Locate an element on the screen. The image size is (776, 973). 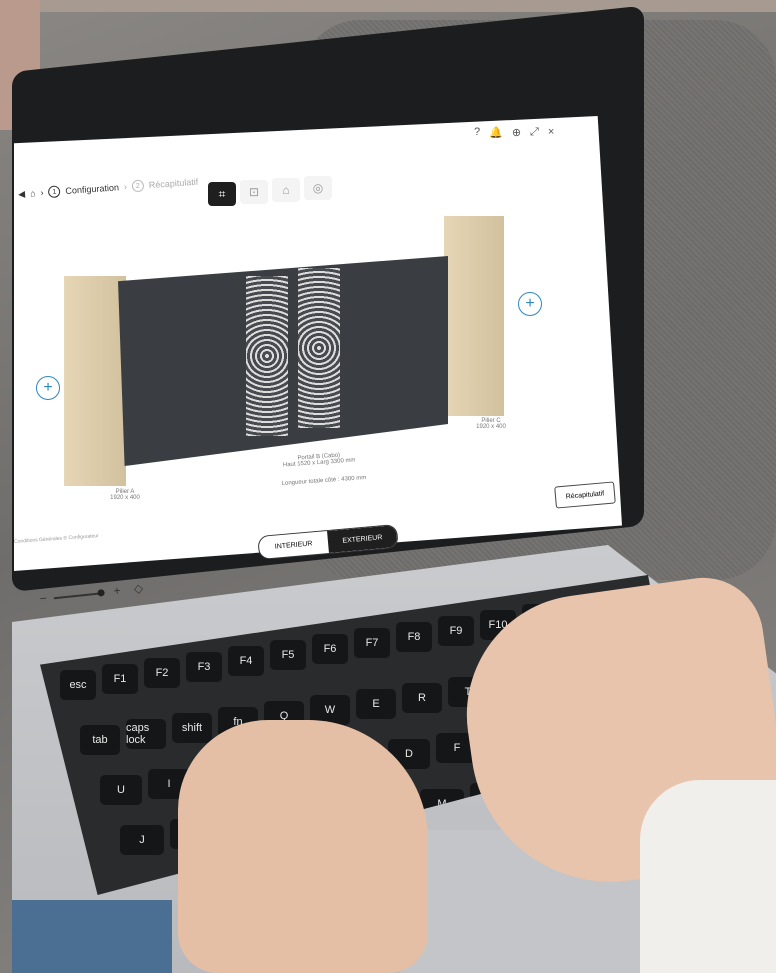
decorative-panel-right is located at coordinates (319, 348).